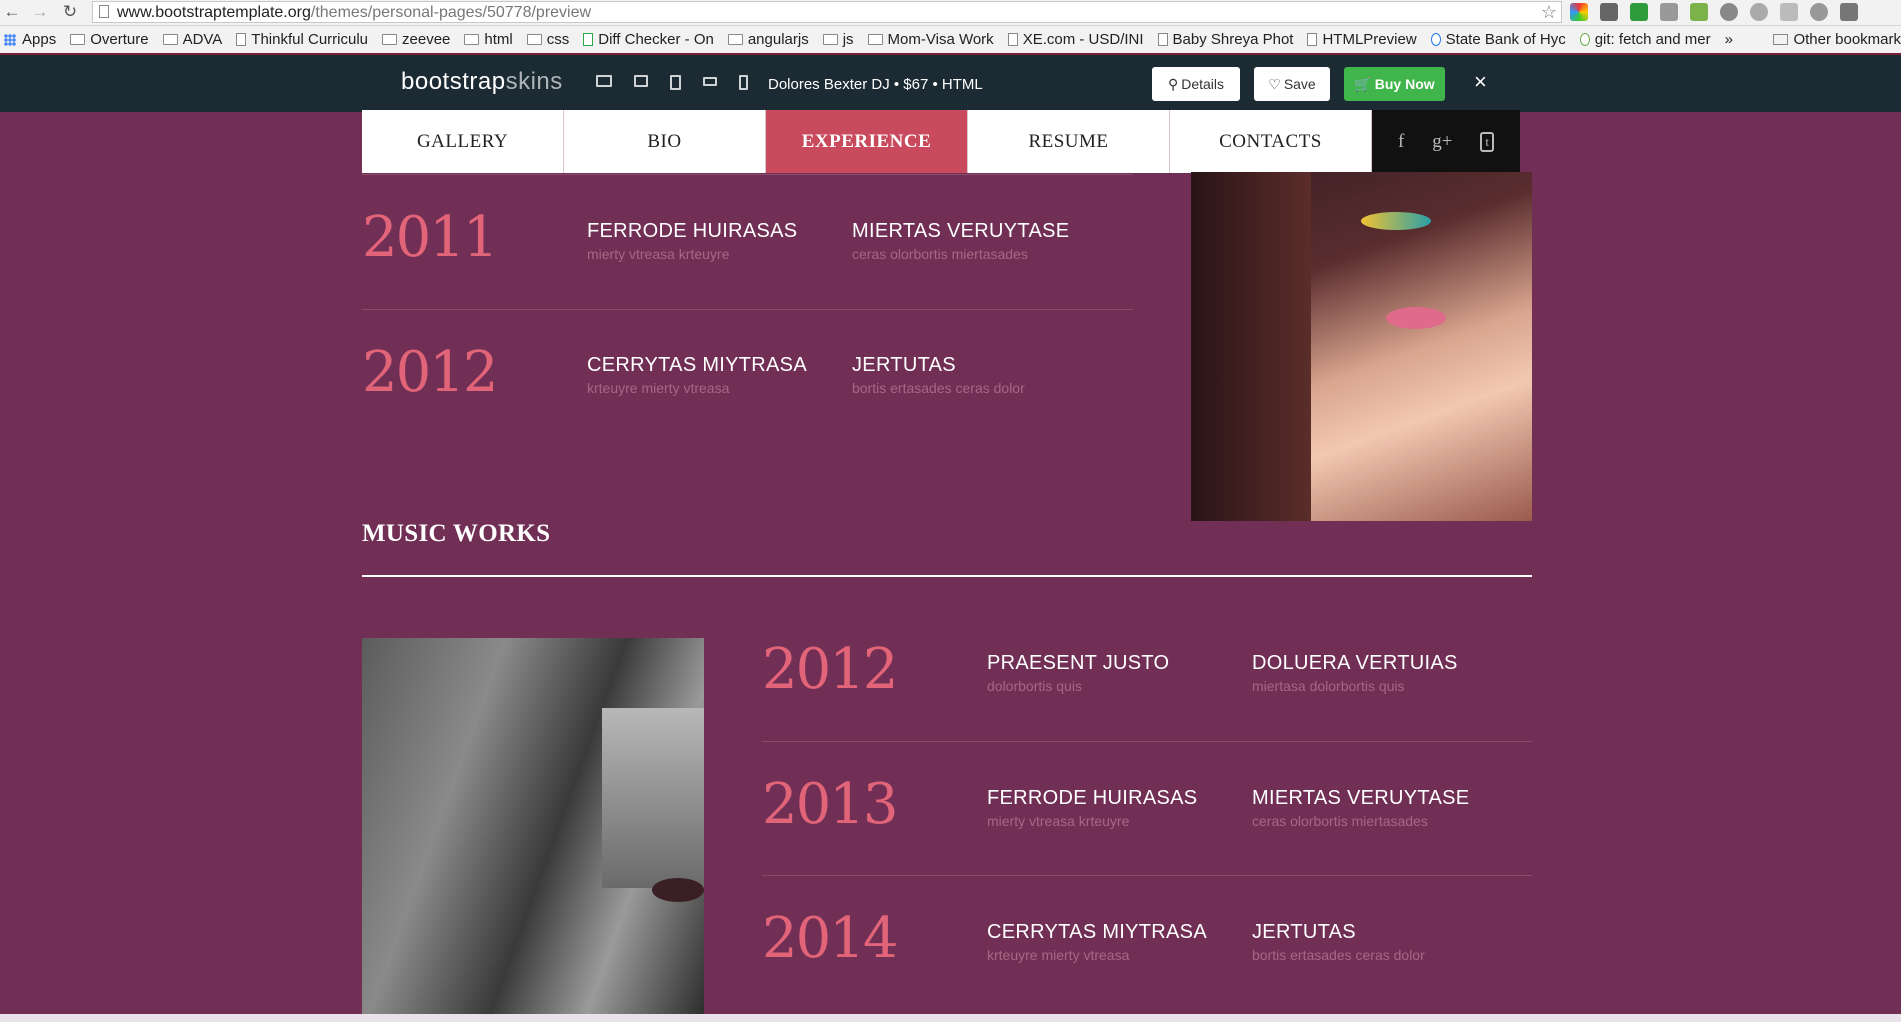 This screenshot has height=1022, width=1901. I want to click on save-button: ♡ Save, so click(1292, 84).